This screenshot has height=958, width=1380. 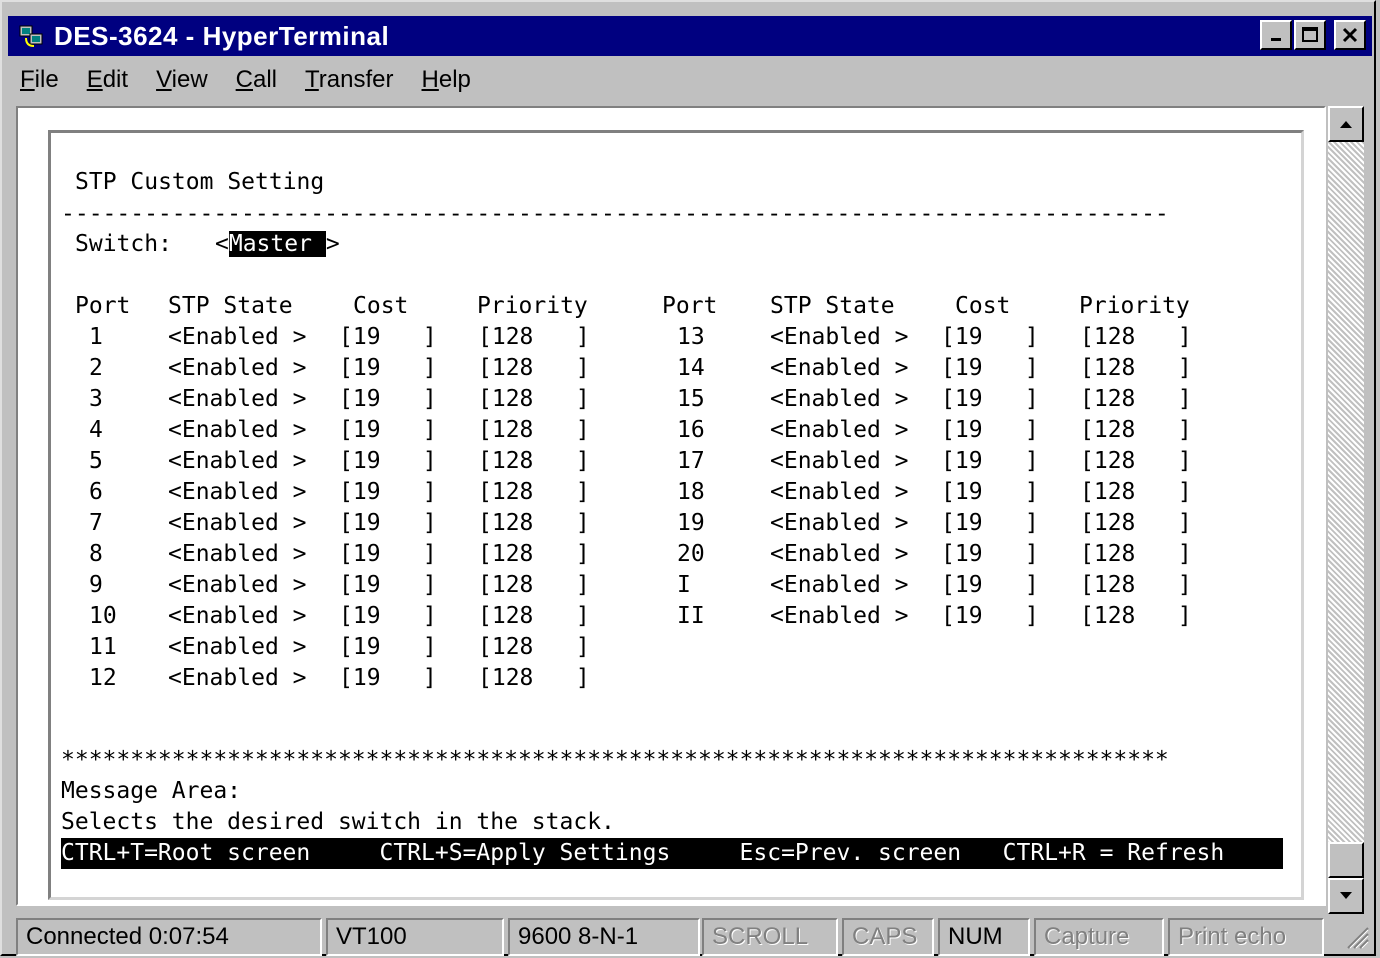 I want to click on menu-transfer: Transfer, so click(x=349, y=80).